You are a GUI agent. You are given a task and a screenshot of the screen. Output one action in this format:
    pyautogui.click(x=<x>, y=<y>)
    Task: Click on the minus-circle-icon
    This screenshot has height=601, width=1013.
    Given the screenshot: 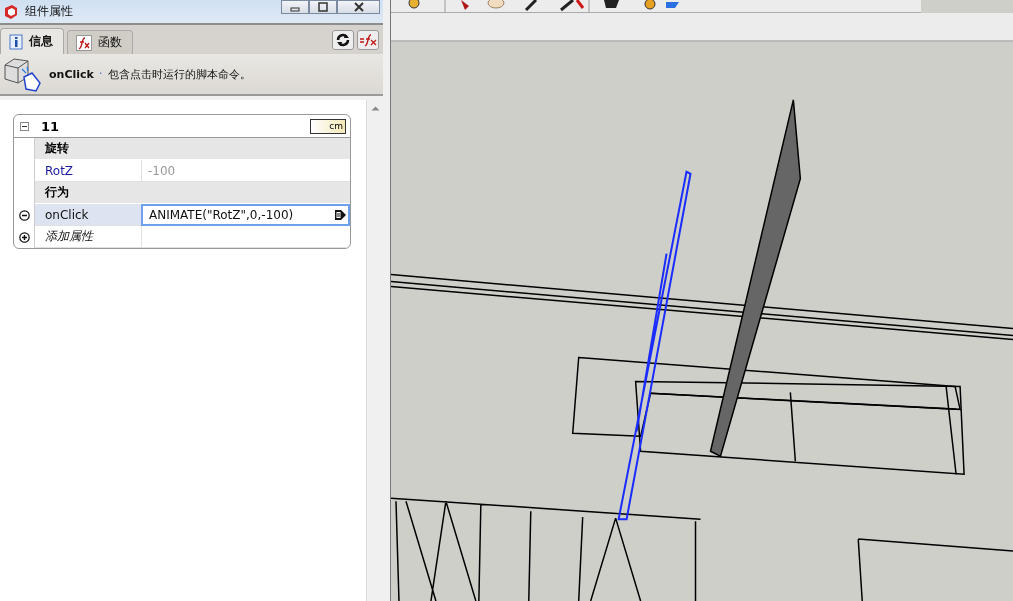 What is the action you would take?
    pyautogui.click(x=24, y=215)
    